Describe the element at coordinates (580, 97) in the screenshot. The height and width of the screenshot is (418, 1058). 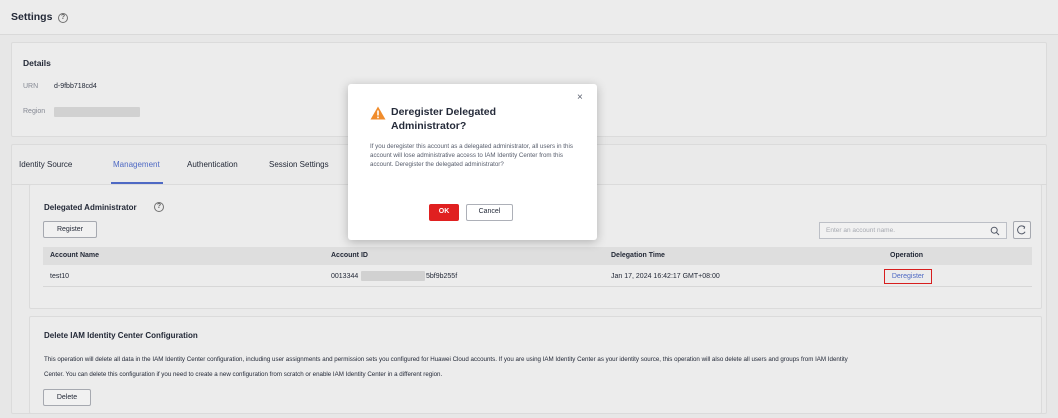
I see `close-icon: ×` at that location.